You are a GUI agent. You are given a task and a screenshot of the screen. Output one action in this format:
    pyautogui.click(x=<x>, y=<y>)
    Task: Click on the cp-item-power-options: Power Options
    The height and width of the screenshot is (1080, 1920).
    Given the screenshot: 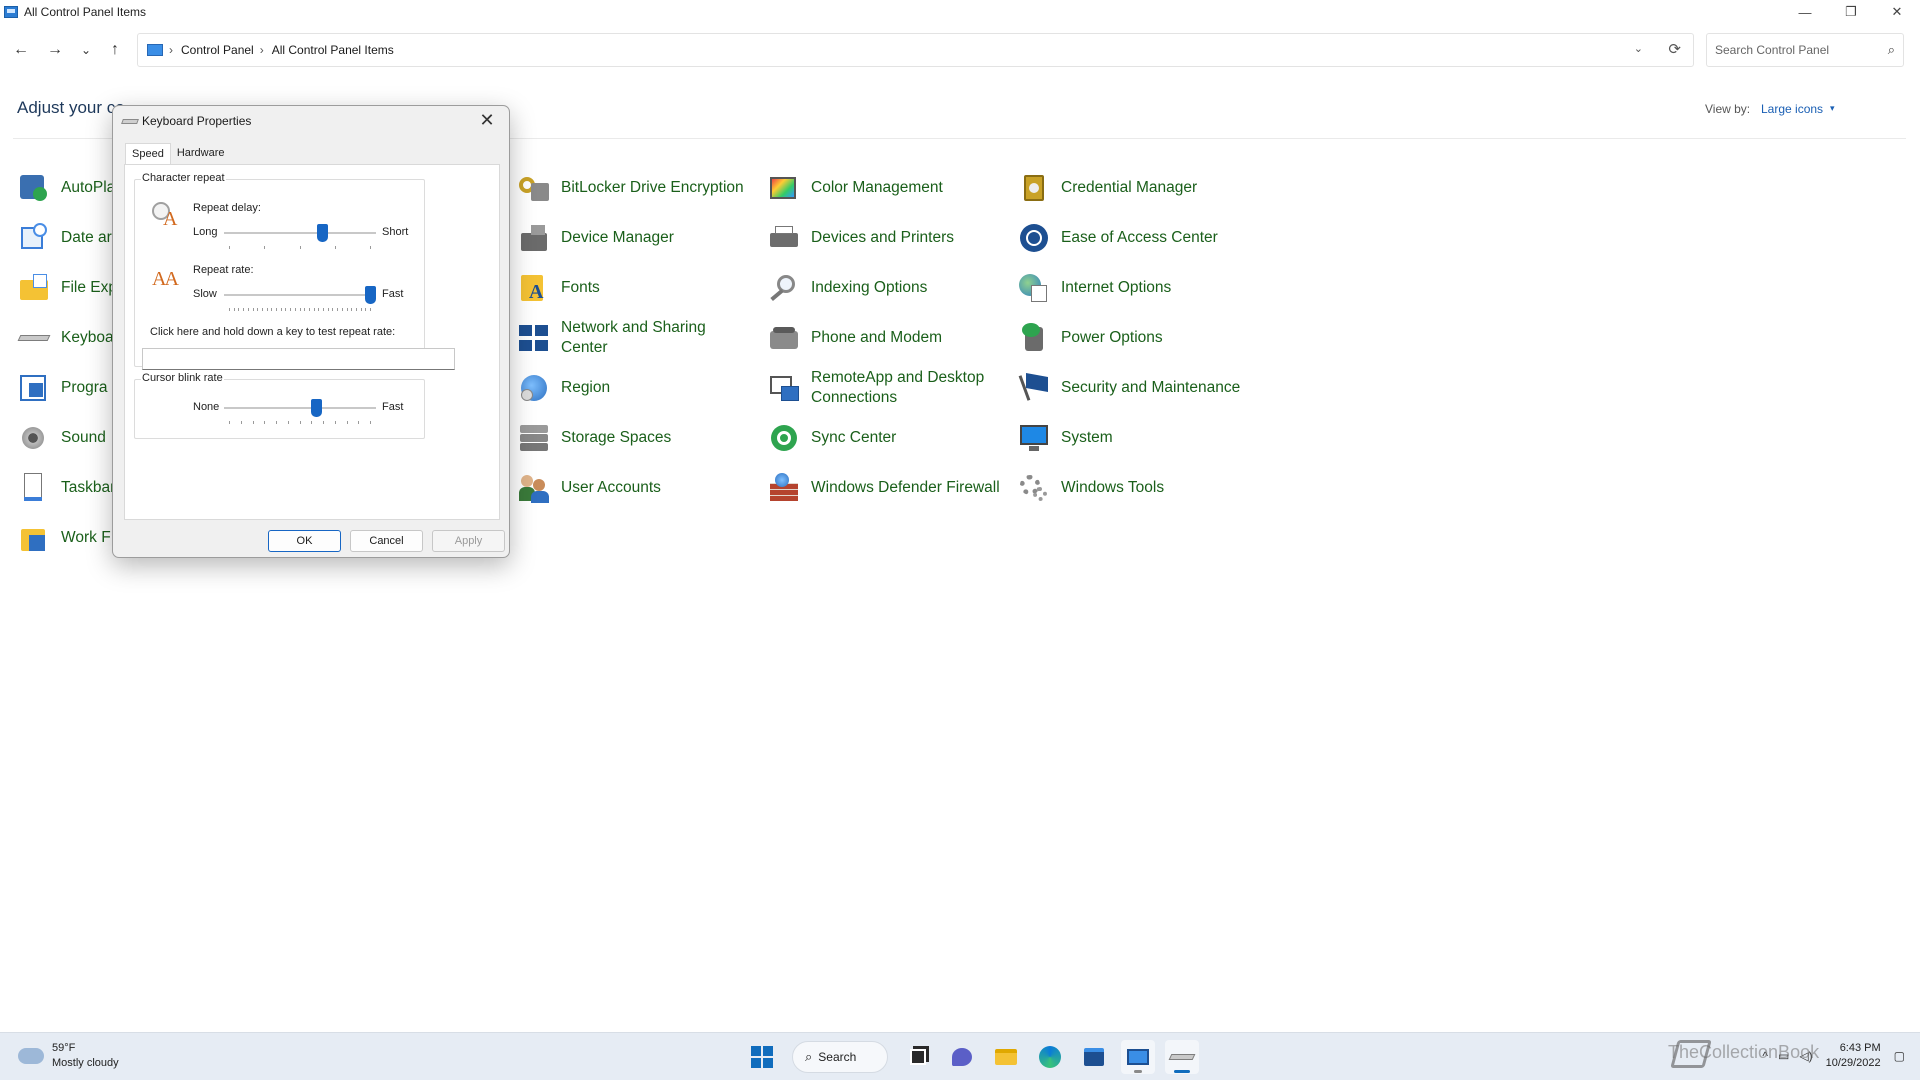 What is the action you would take?
    pyautogui.click(x=1134, y=338)
    